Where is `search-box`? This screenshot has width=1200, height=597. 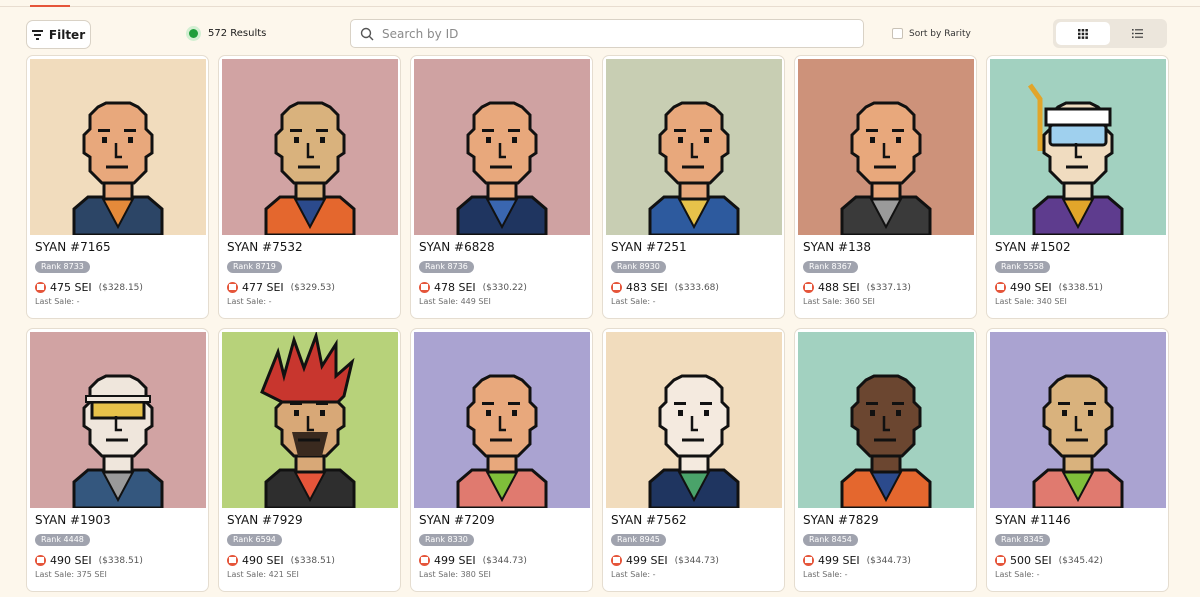
search-box is located at coordinates (607, 33).